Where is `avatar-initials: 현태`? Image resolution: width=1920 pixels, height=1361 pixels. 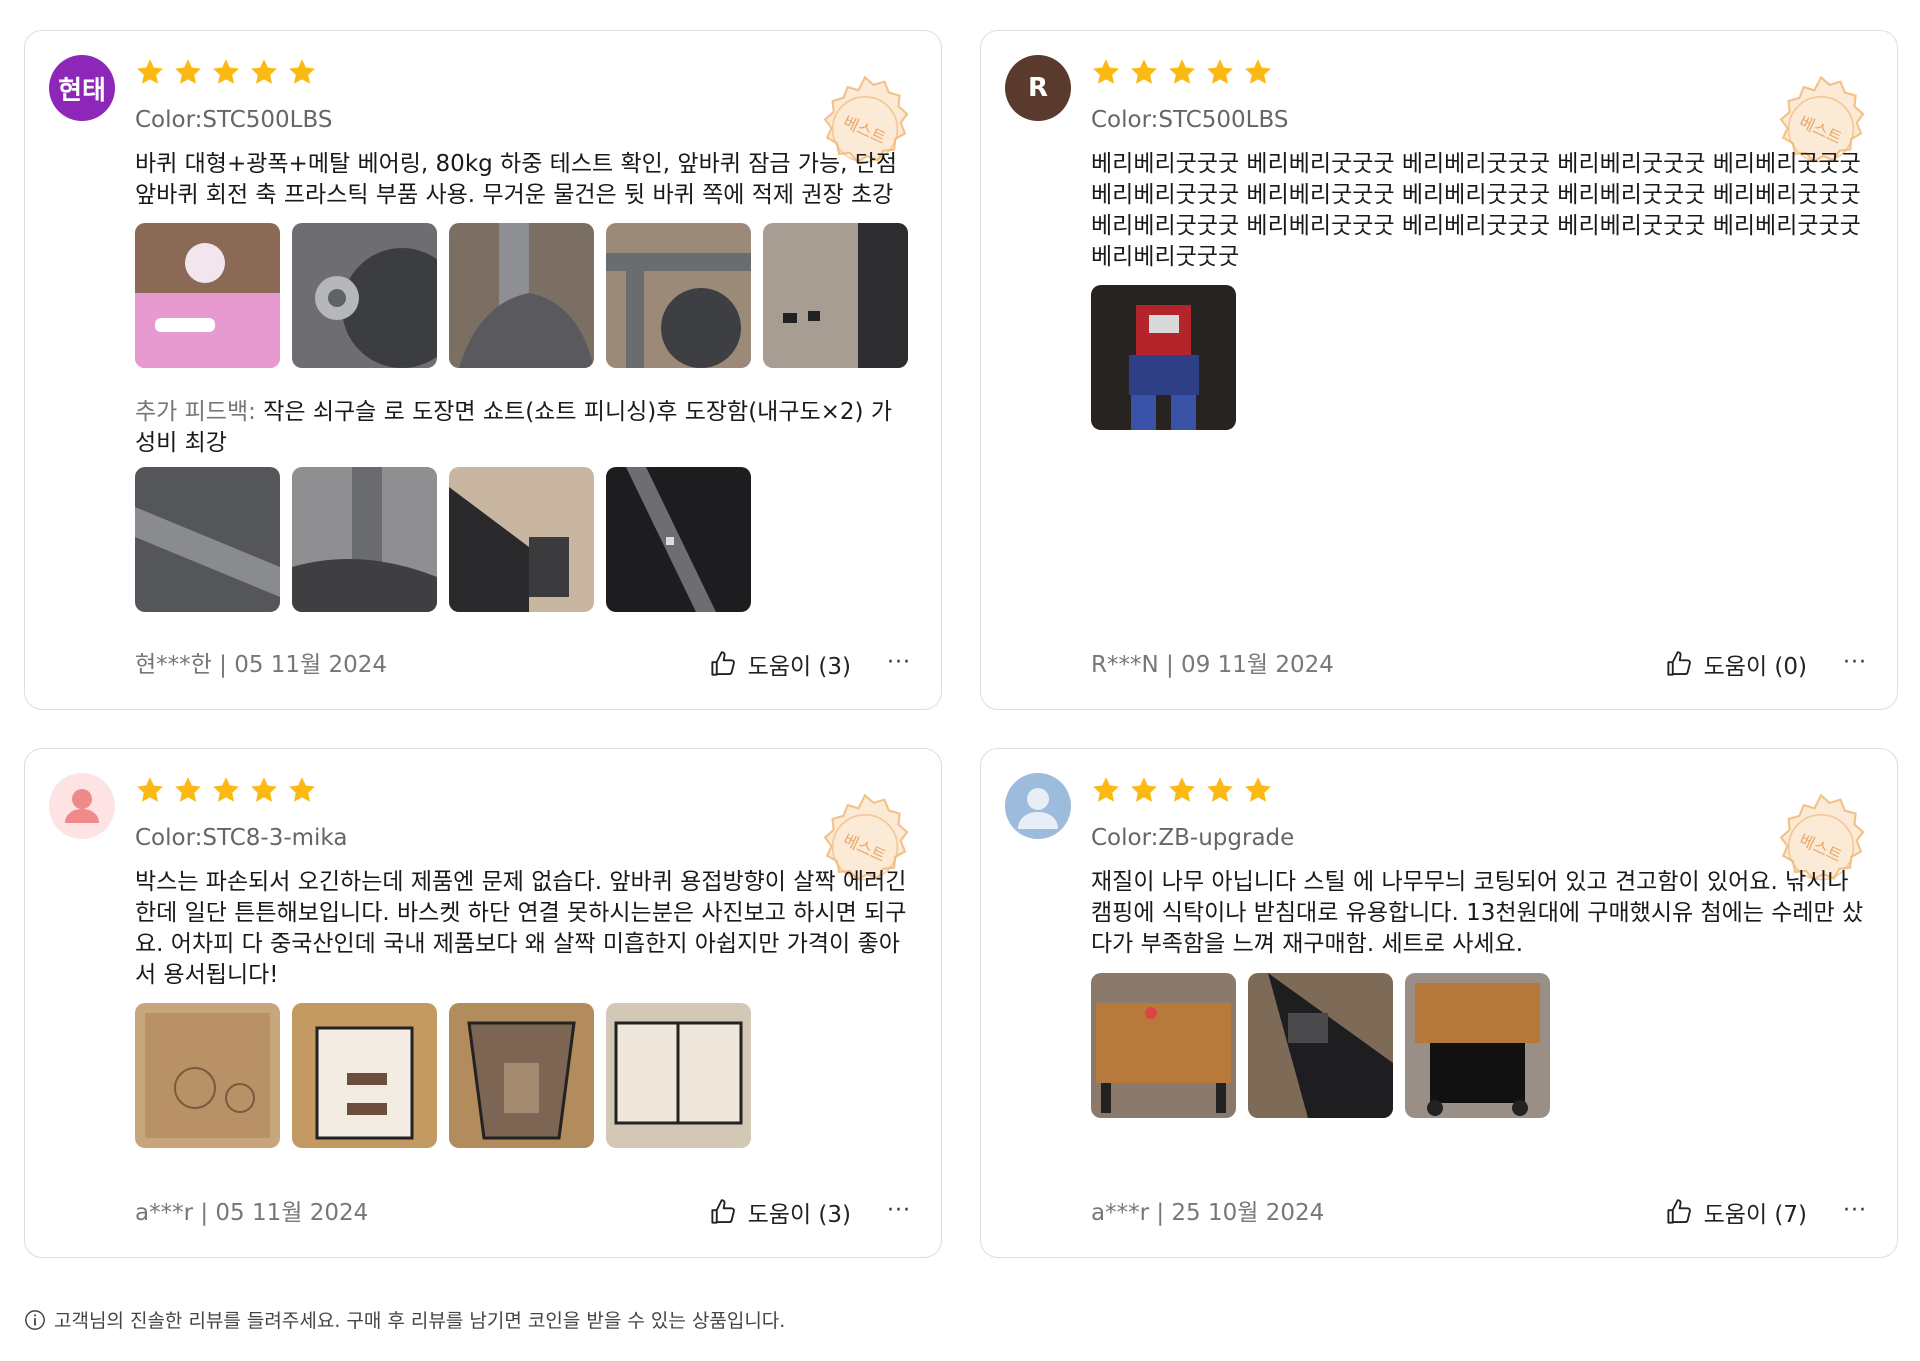
avatar-initials: 현태 is located at coordinates (82, 90).